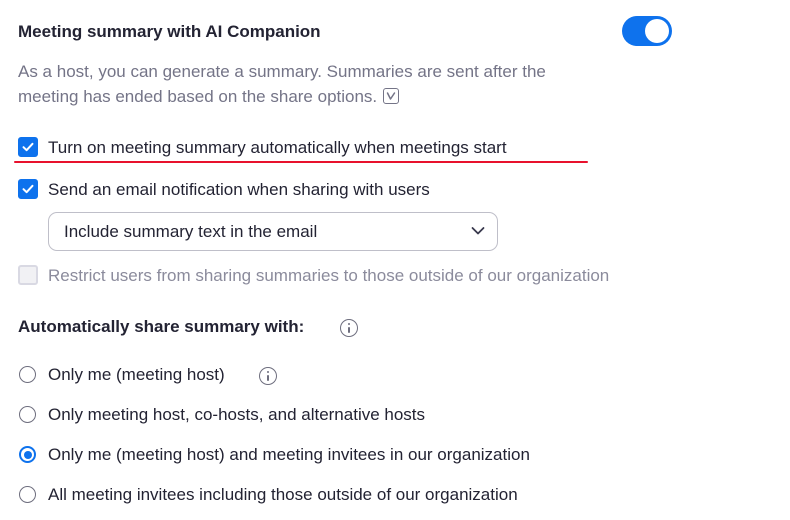 This screenshot has width=790, height=520. Describe the element at coordinates (478, 231) in the screenshot. I see `chevron-down-icon` at that location.